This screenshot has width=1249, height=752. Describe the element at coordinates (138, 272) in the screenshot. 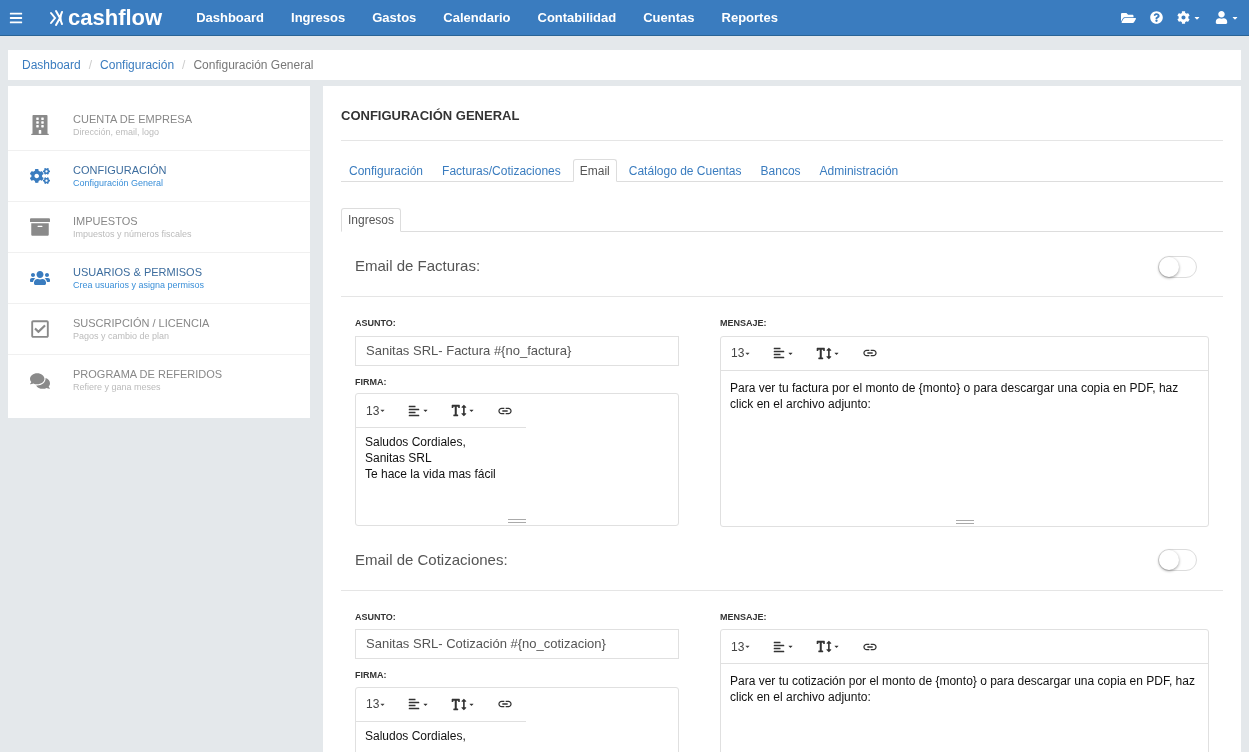

I see `sidebar-item-title: USUARIOS & PERMISOS` at that location.